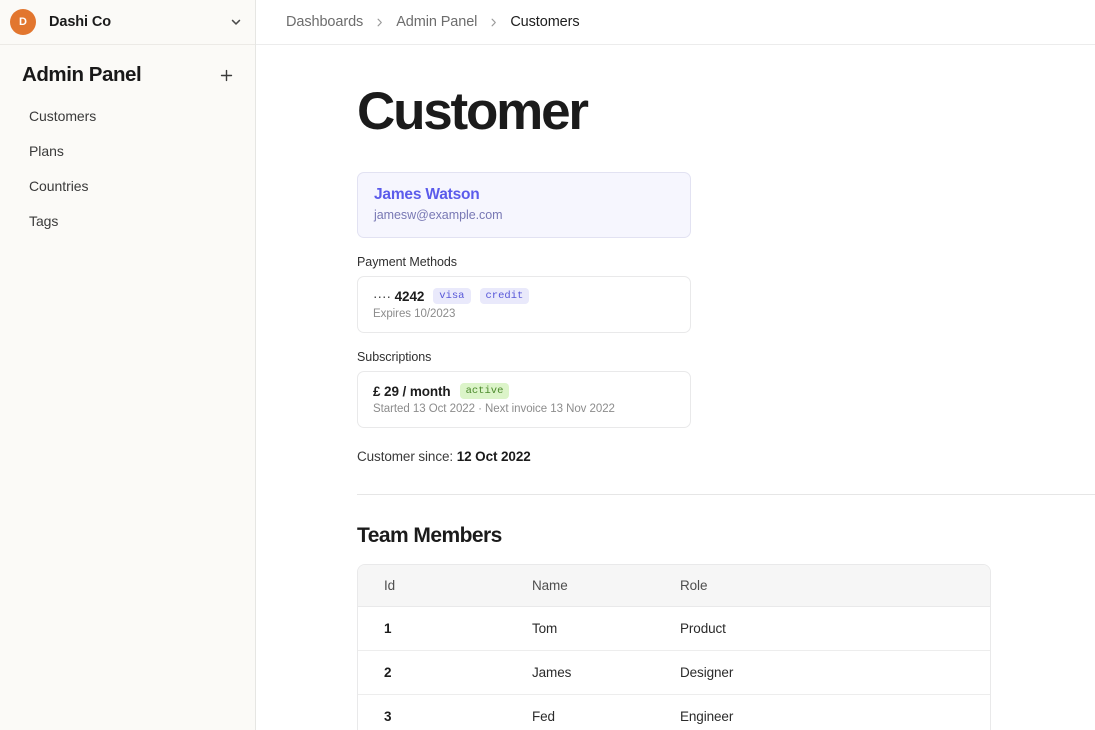 The height and width of the screenshot is (730, 1095). What do you see at coordinates (473, 111) in the screenshot?
I see `page-title: Customer` at bounding box center [473, 111].